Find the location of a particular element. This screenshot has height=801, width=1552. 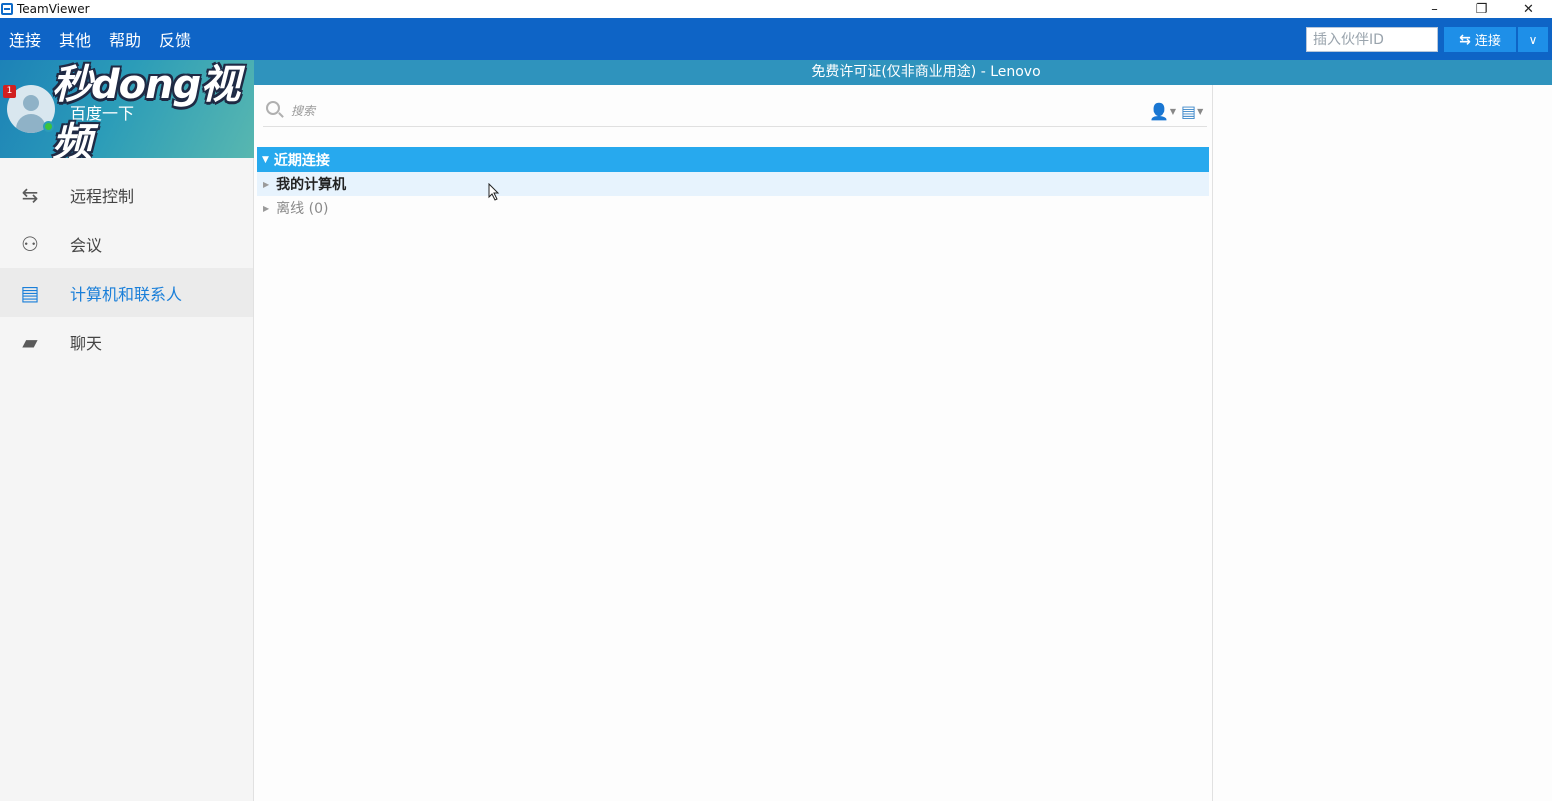

main-menu: 连接 其他 帮助 反馈 is located at coordinates (100, 39).